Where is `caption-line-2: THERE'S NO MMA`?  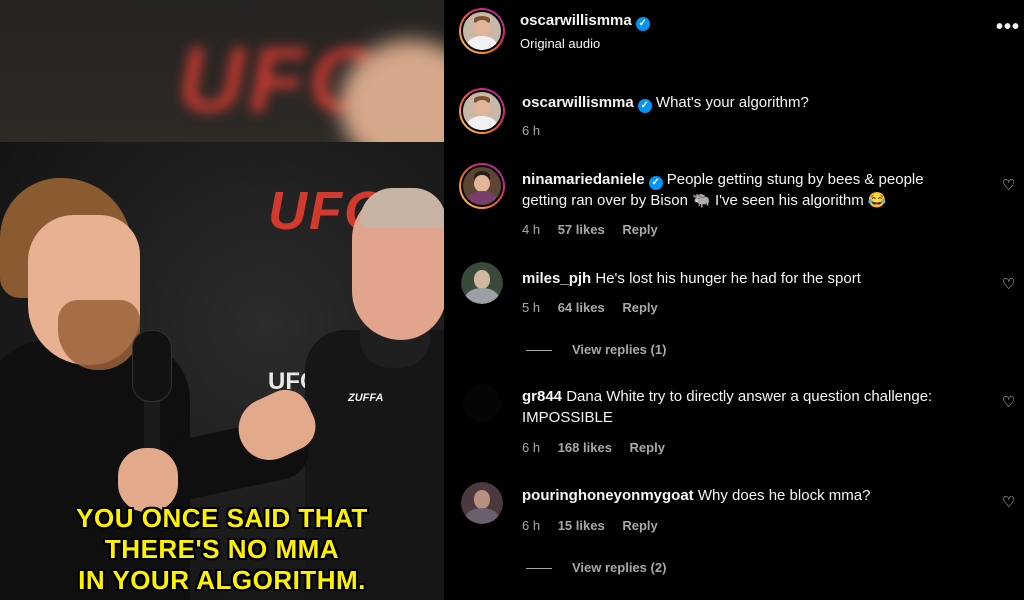
caption-line-2: THERE'S NO MMA is located at coordinates (222, 549).